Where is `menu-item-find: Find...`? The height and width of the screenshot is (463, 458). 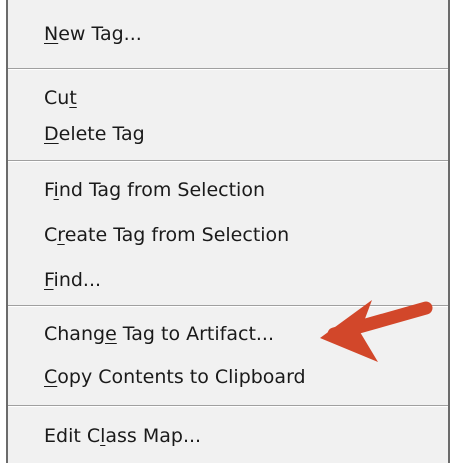
menu-item-find: Find... is located at coordinates (72, 280).